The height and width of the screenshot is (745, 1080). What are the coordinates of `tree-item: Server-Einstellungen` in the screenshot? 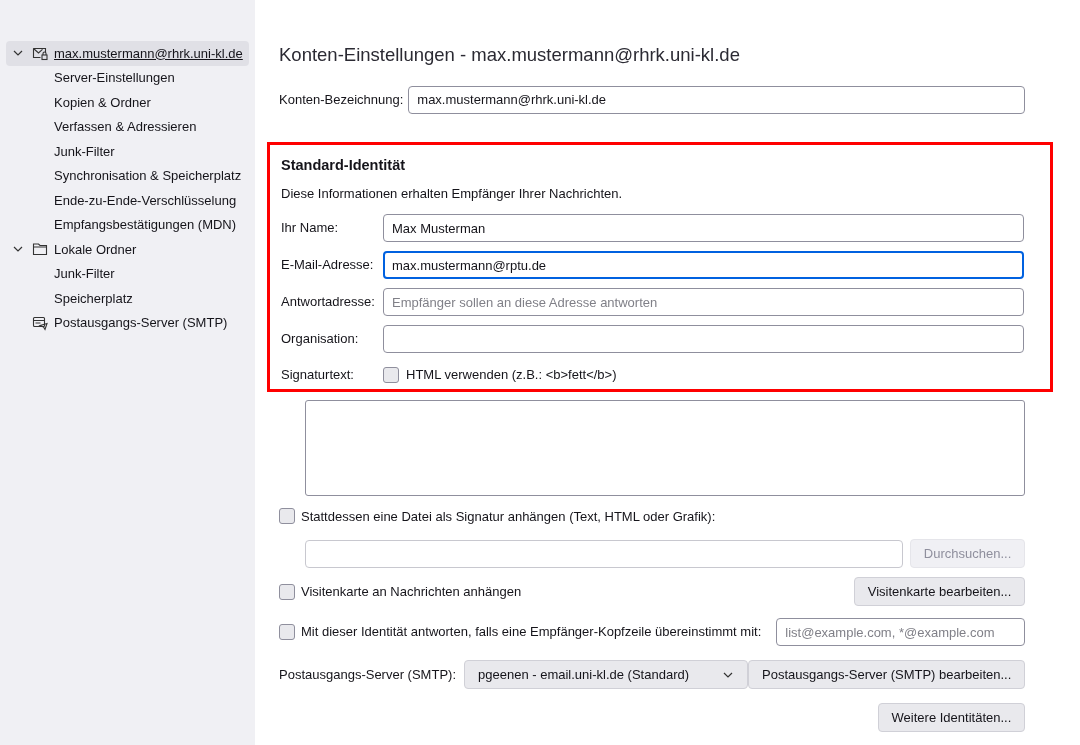 It's located at (127, 77).